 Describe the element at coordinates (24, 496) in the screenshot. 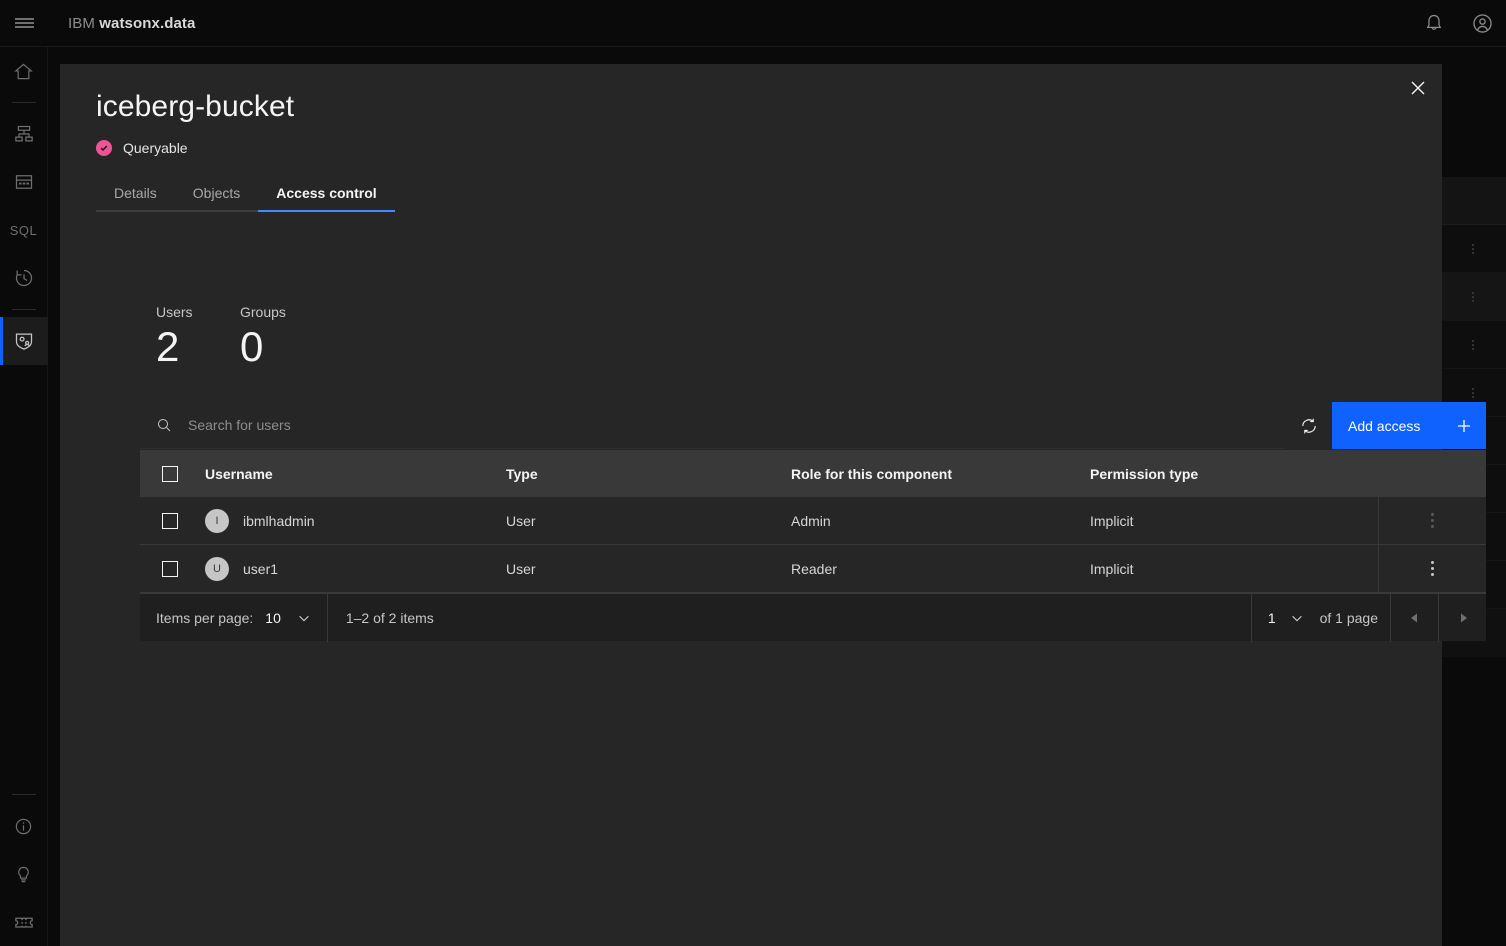

I see `left-nav-rail: SQL` at that location.